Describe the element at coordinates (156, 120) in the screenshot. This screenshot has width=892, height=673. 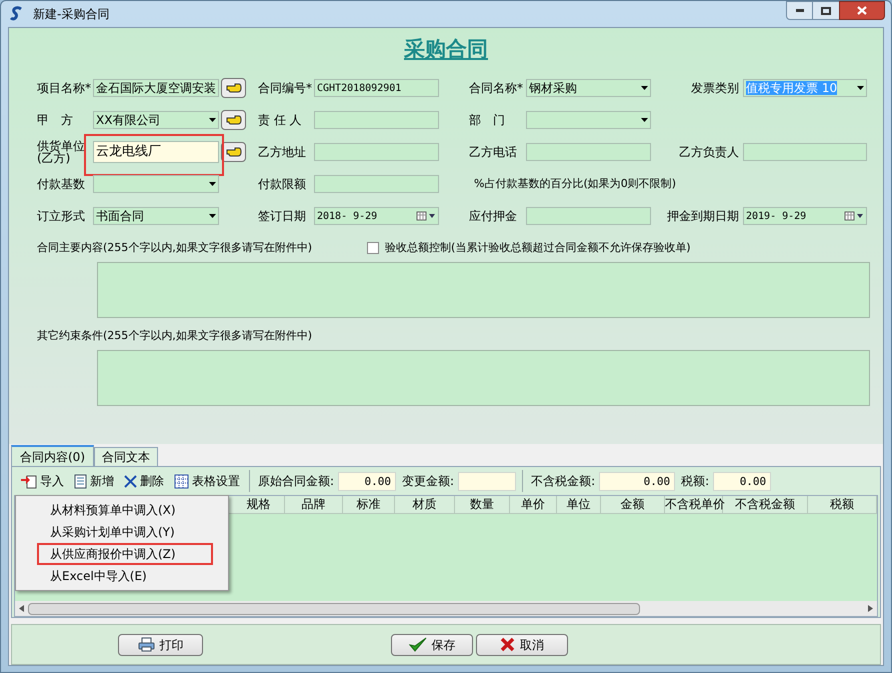
I see `dropdown-field: XX有限公司` at that location.